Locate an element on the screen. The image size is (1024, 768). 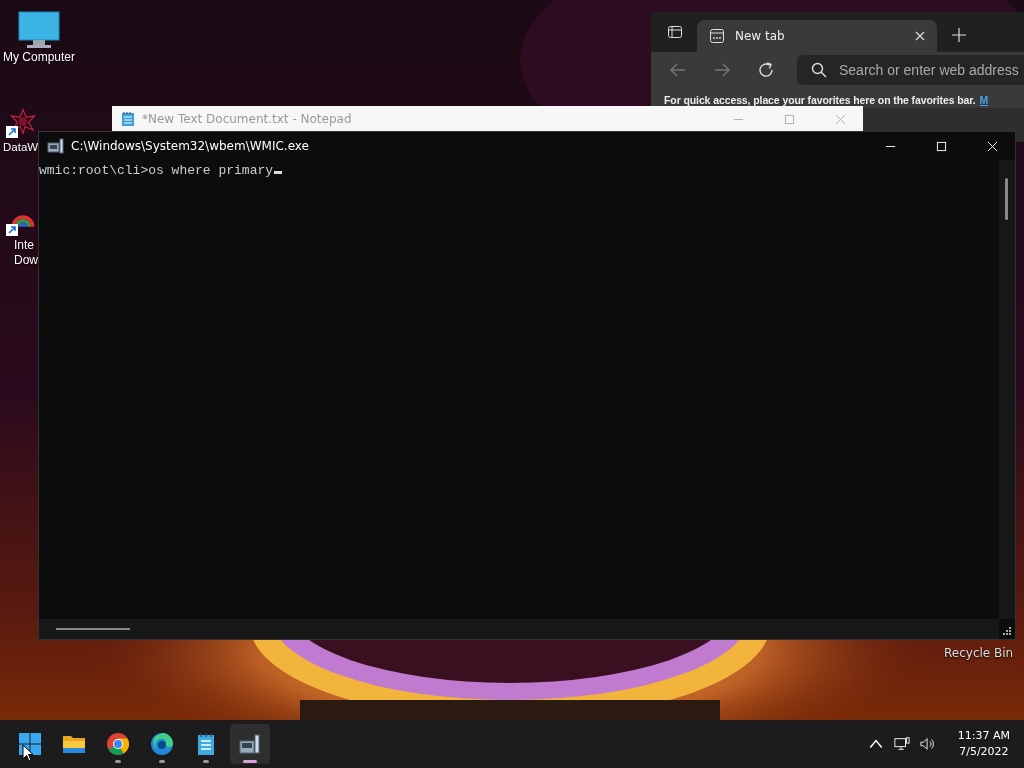
resize-grip-icon is located at coordinates (1007, 631).